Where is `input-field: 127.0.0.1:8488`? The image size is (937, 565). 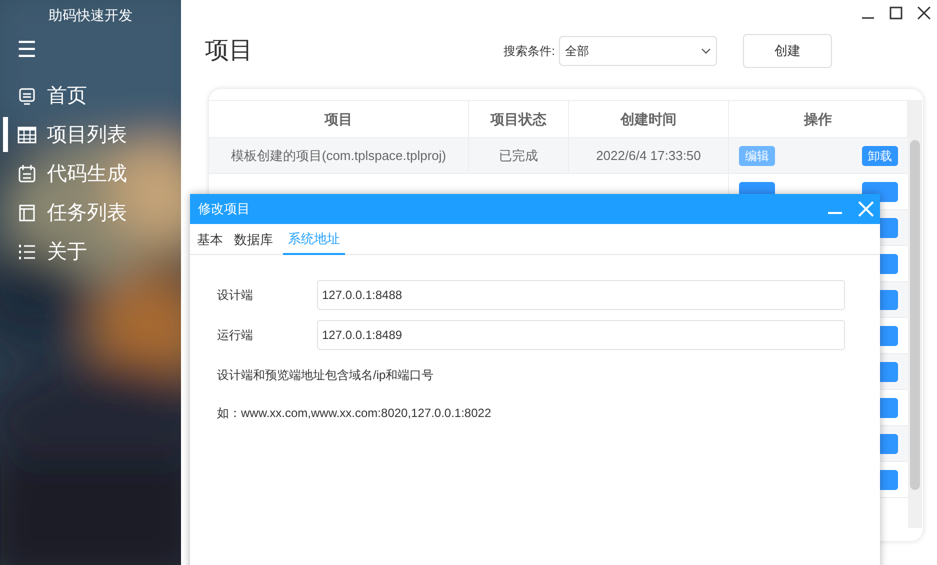
input-field: 127.0.0.1:8488 is located at coordinates (581, 295).